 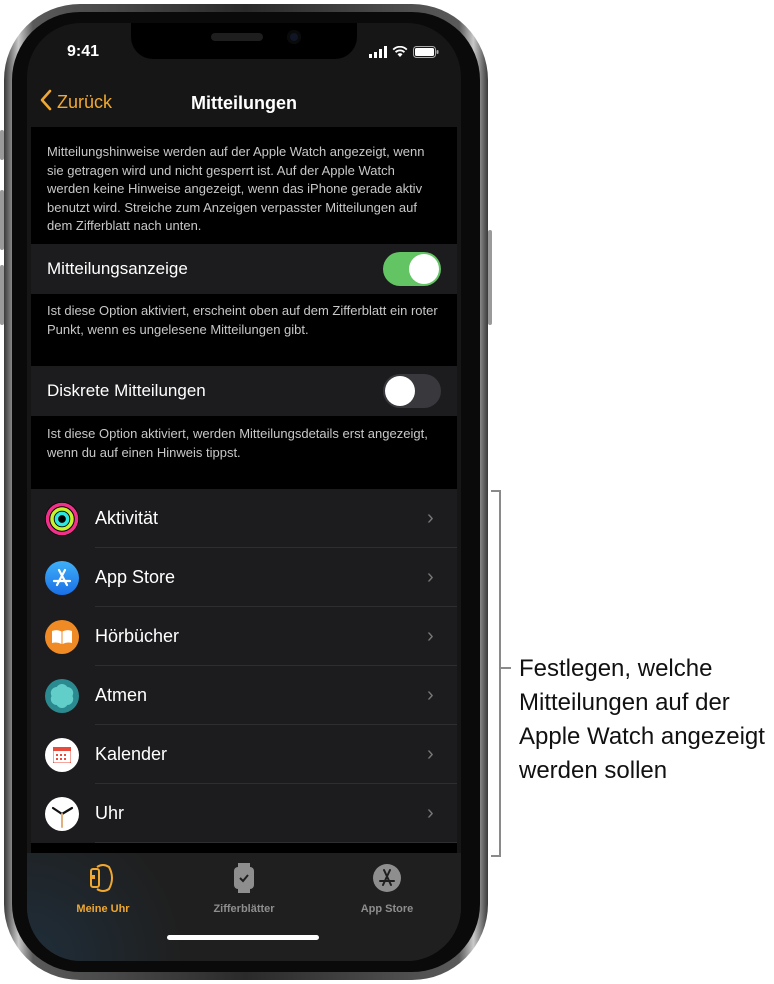 What do you see at coordinates (121, 695) in the screenshot?
I see `app-name: Atmen` at bounding box center [121, 695].